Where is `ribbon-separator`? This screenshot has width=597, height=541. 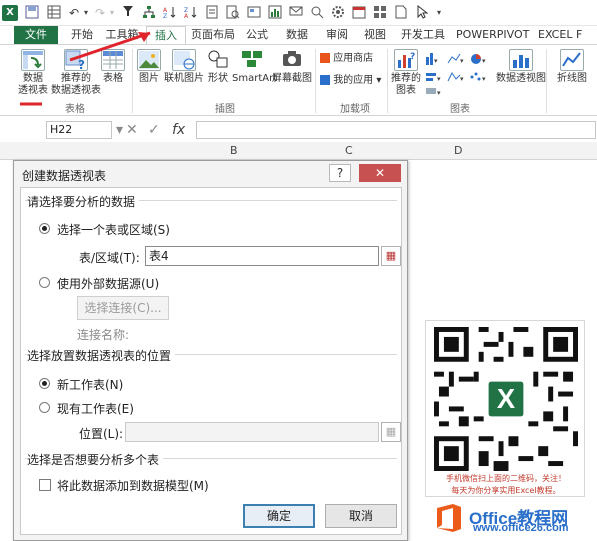
ribbon-separator is located at coordinates (546, 81).